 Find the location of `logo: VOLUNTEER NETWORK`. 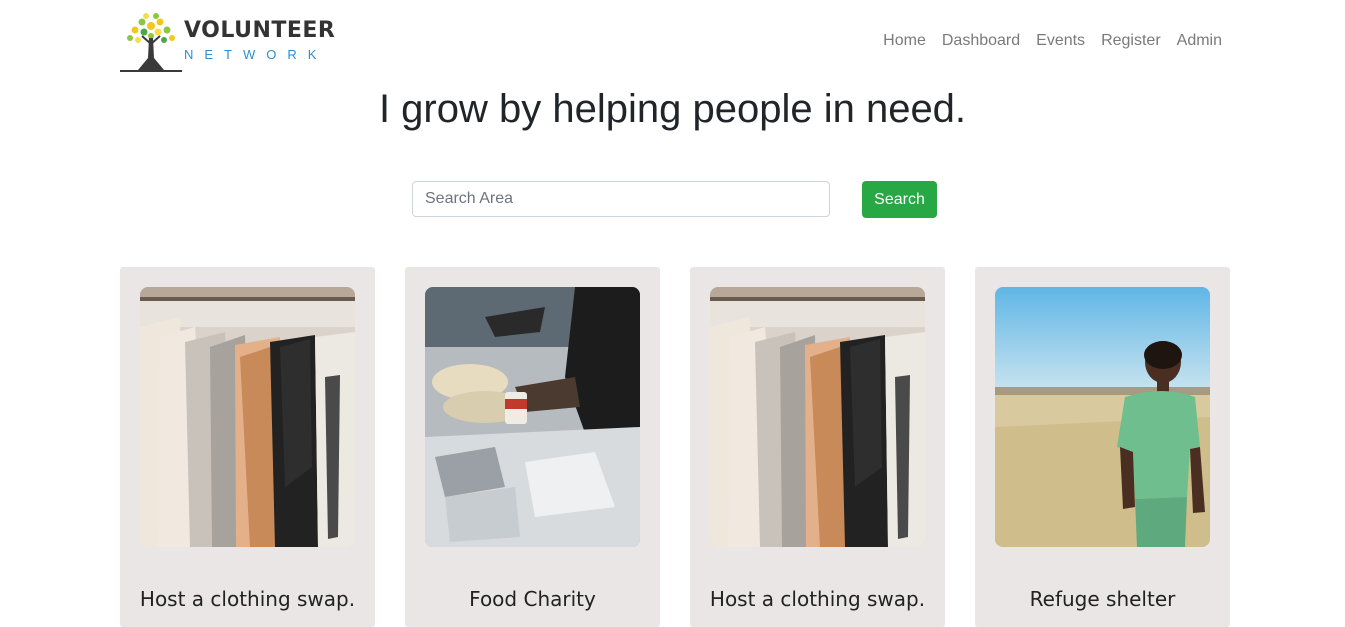

logo: VOLUNTEER NETWORK is located at coordinates (227, 43).